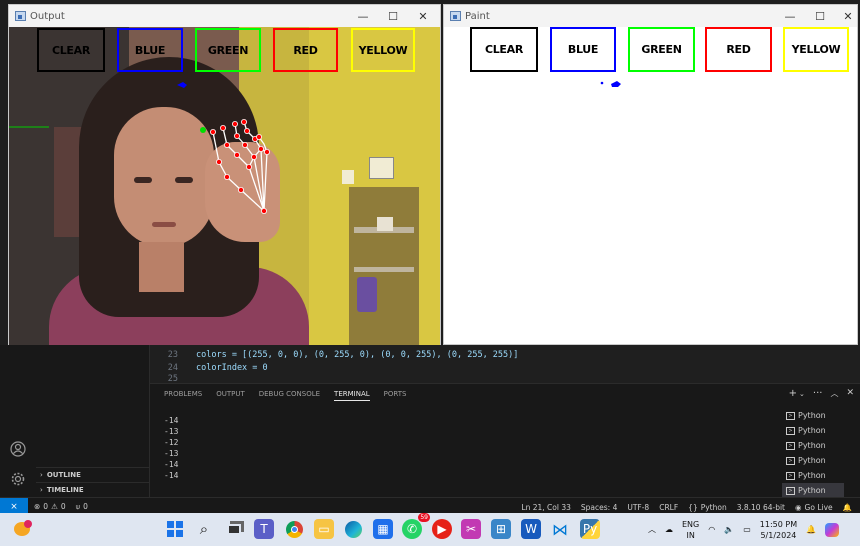 This screenshot has width=860, height=546. I want to click on chevron-right-icon: ›, so click(41, 490).